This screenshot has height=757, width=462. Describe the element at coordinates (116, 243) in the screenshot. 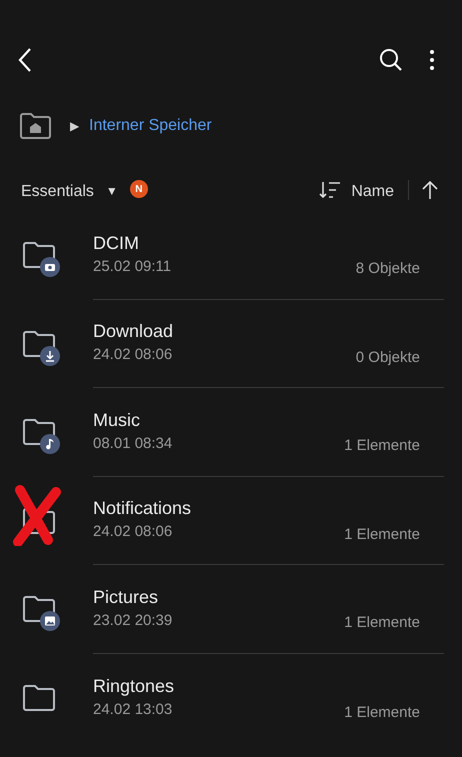

I see `folder-name: DCIM` at that location.